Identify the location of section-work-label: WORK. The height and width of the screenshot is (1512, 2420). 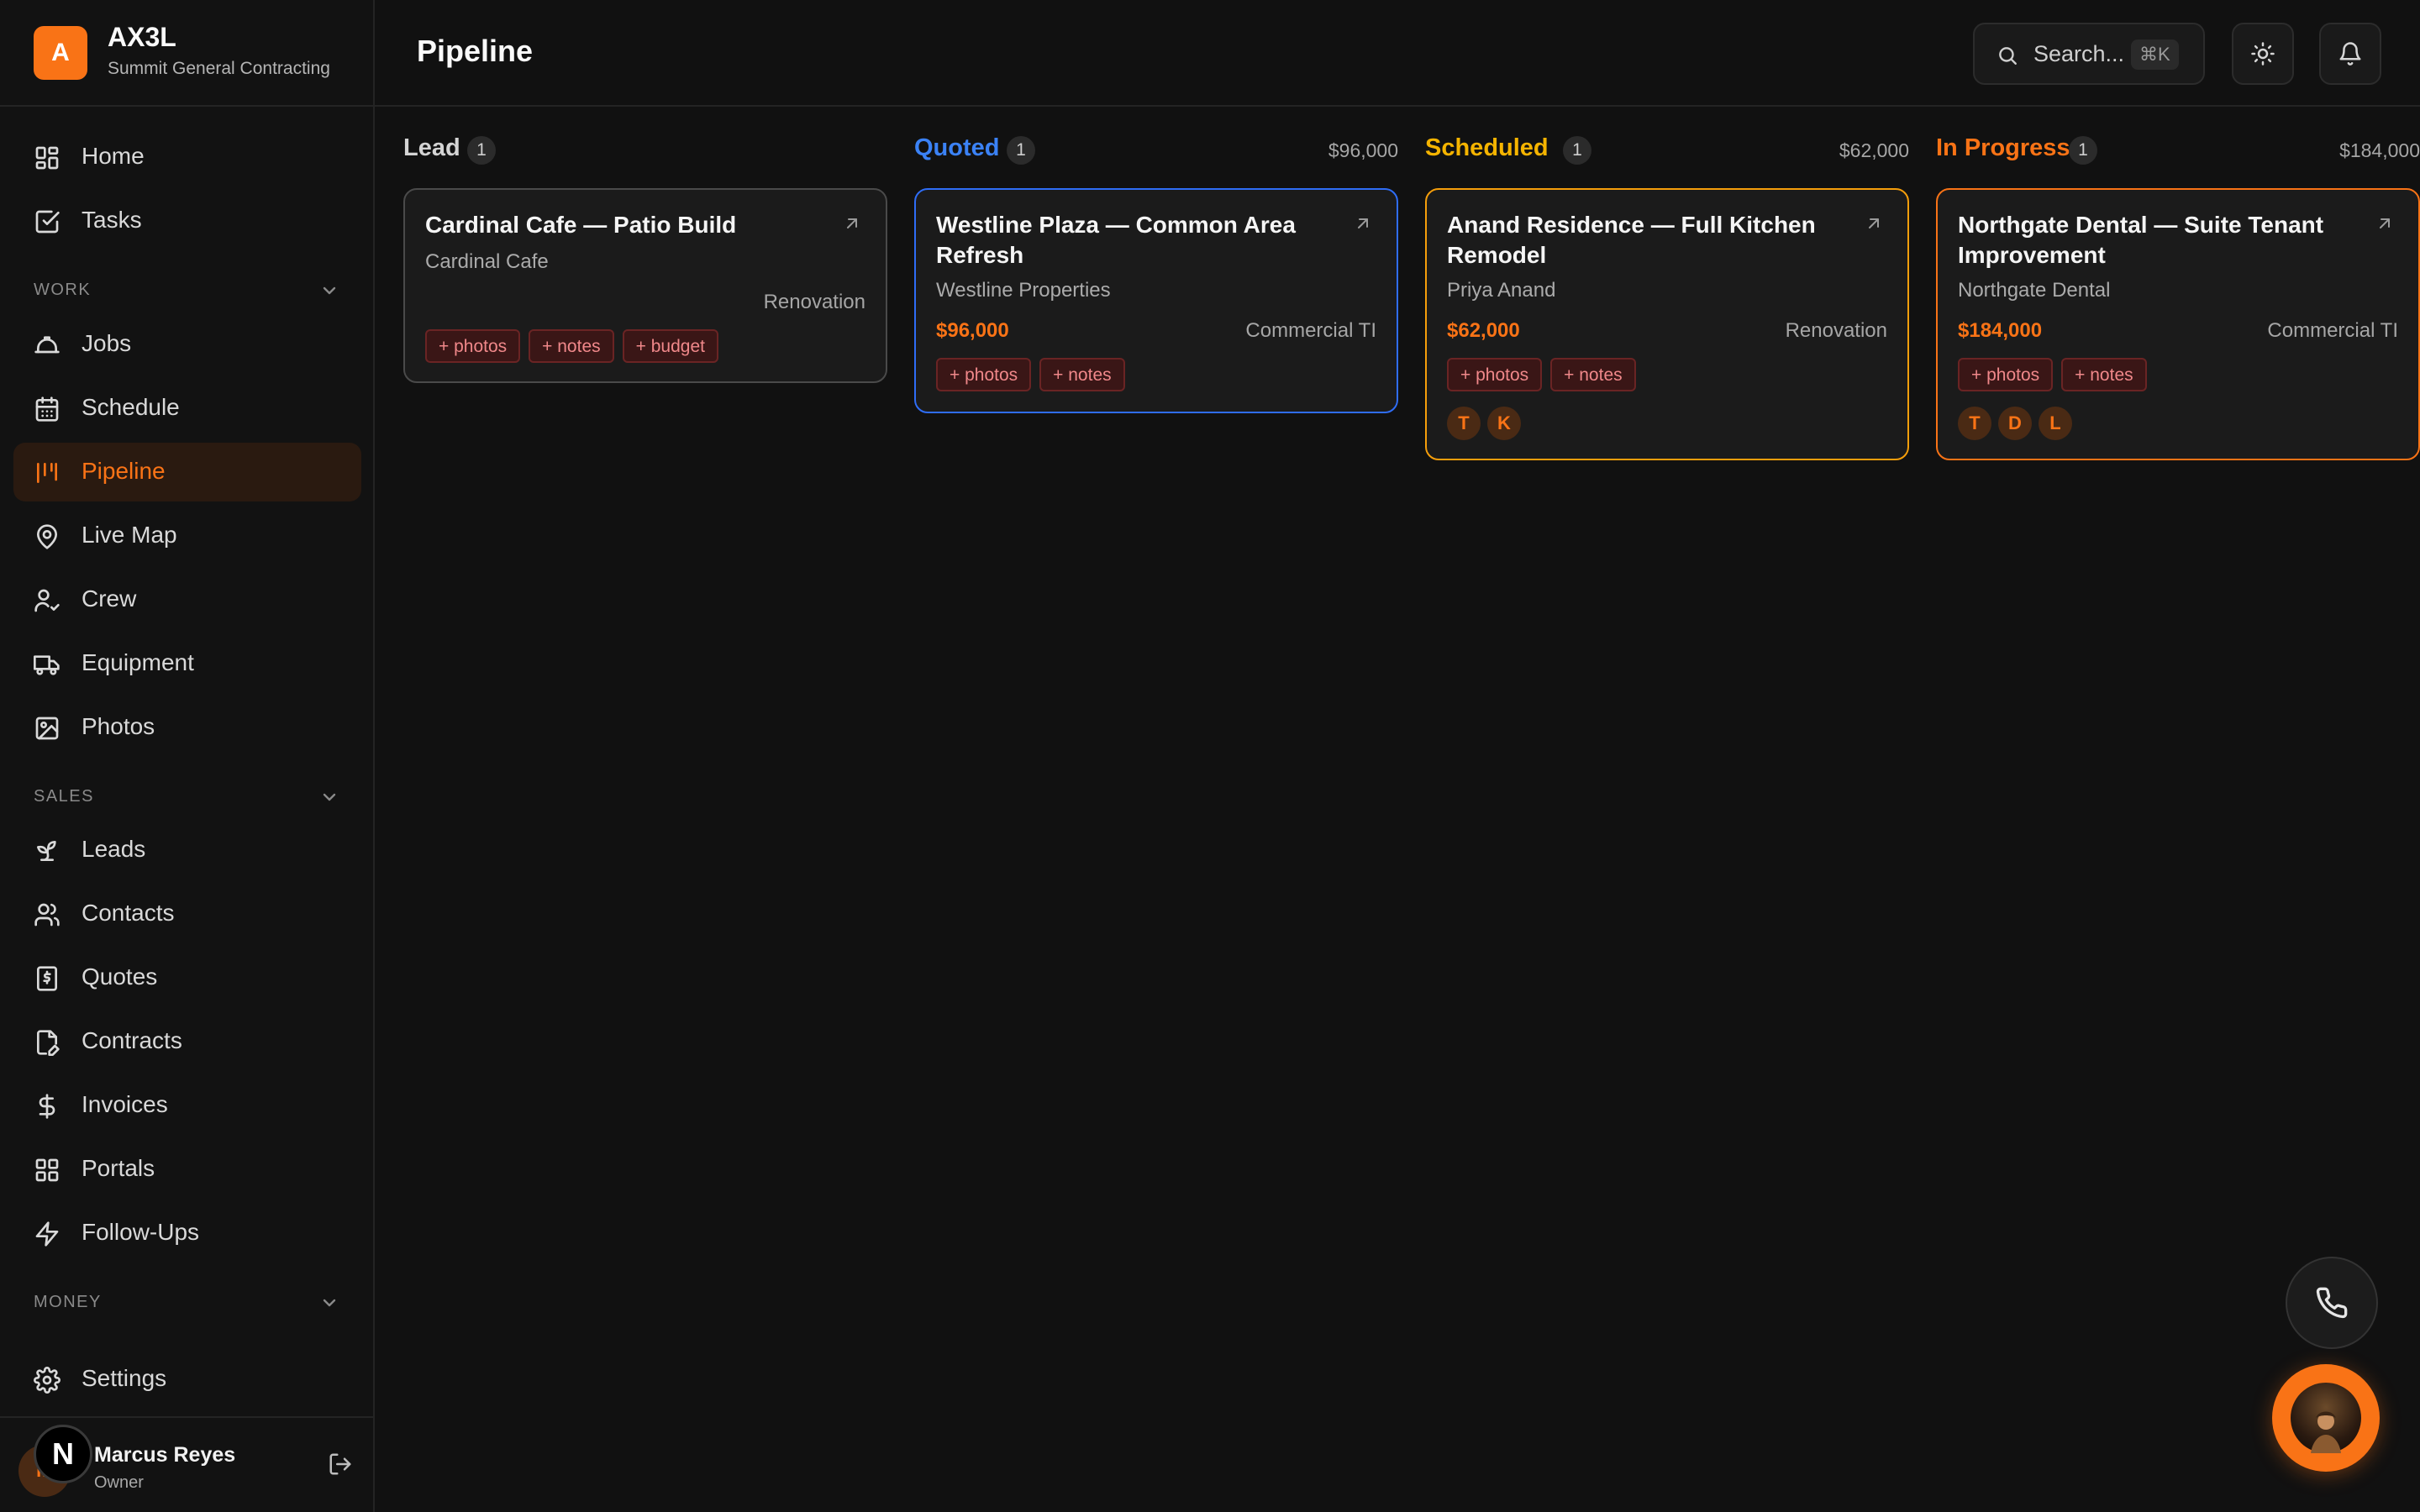
(63, 290).